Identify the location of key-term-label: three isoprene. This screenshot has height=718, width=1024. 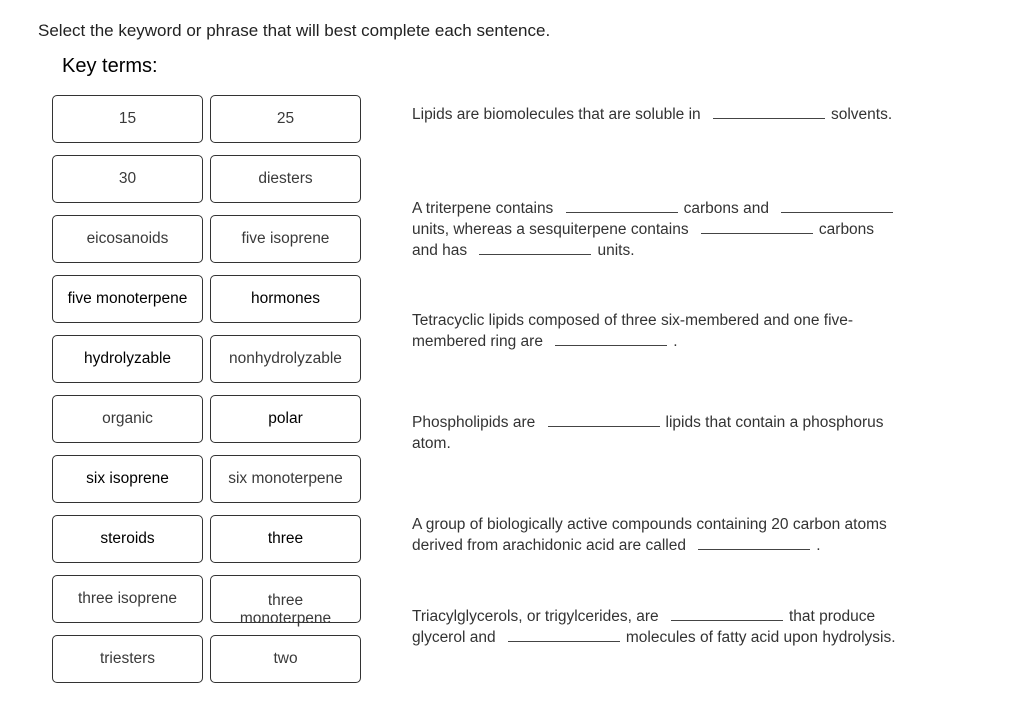
(127, 598).